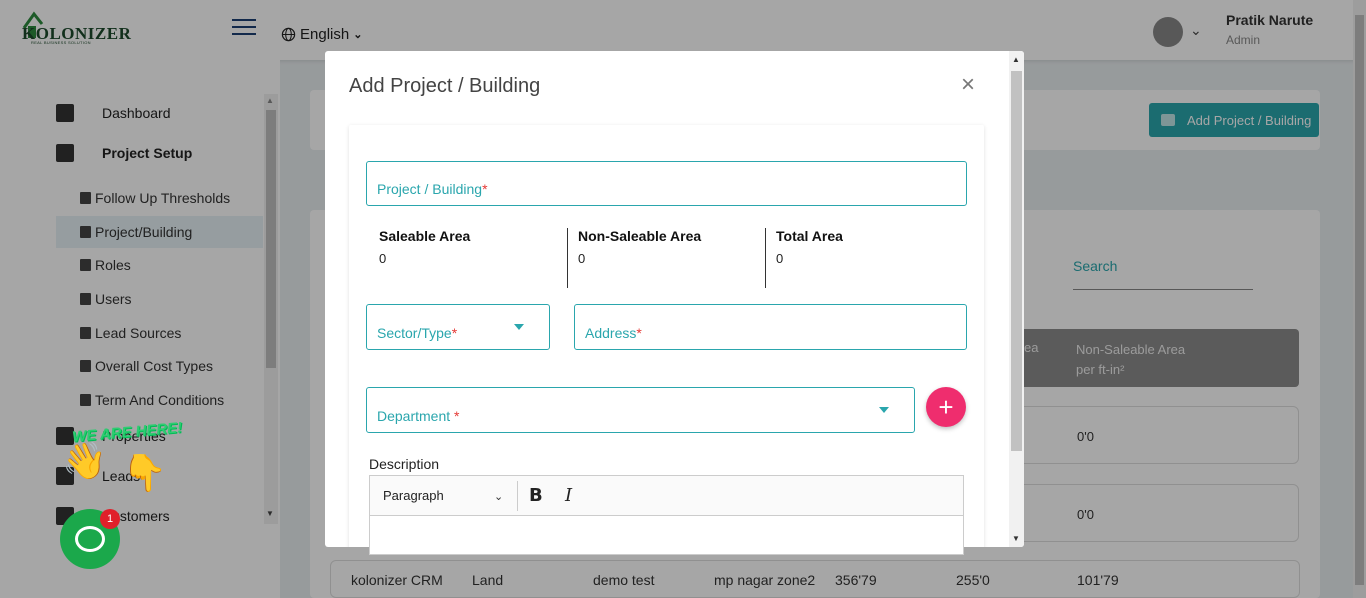 This screenshot has height=598, width=1366. I want to click on scroll-up-icon: ▲, so click(1016, 59).